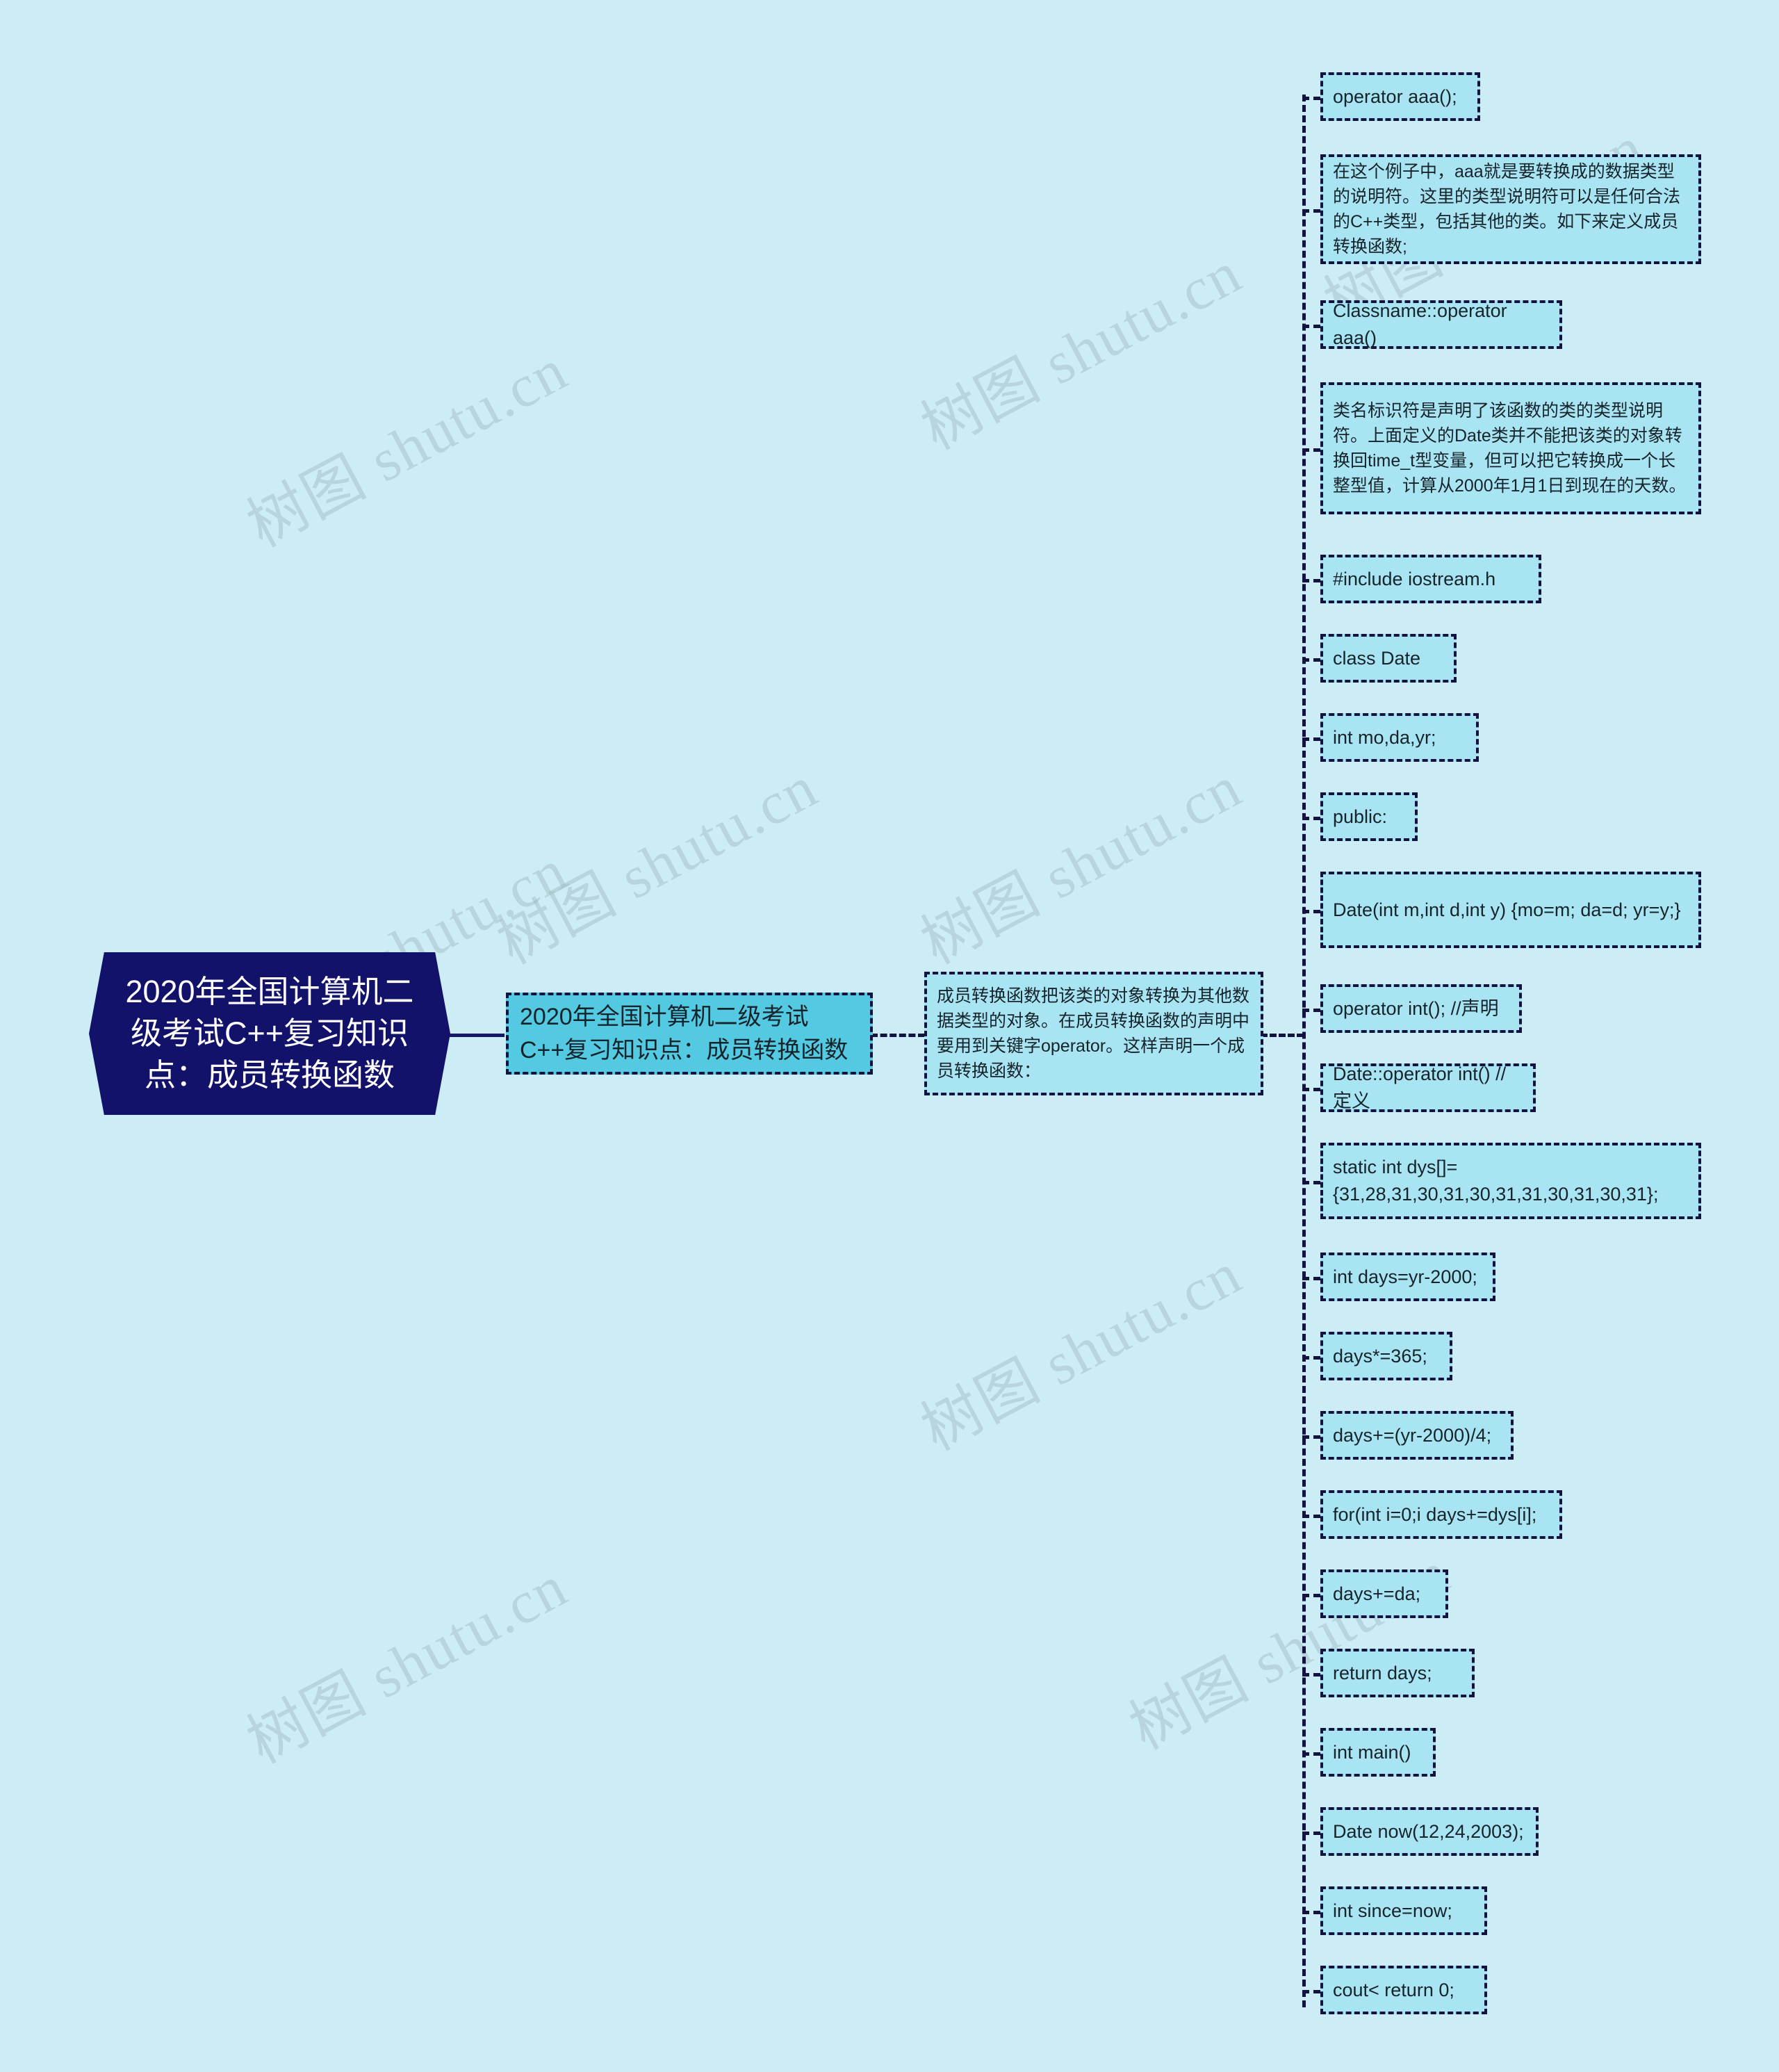 The width and height of the screenshot is (1779, 2072). What do you see at coordinates (1393, 1989) in the screenshot?
I see `branch-node-label: cout< return 0;` at bounding box center [1393, 1989].